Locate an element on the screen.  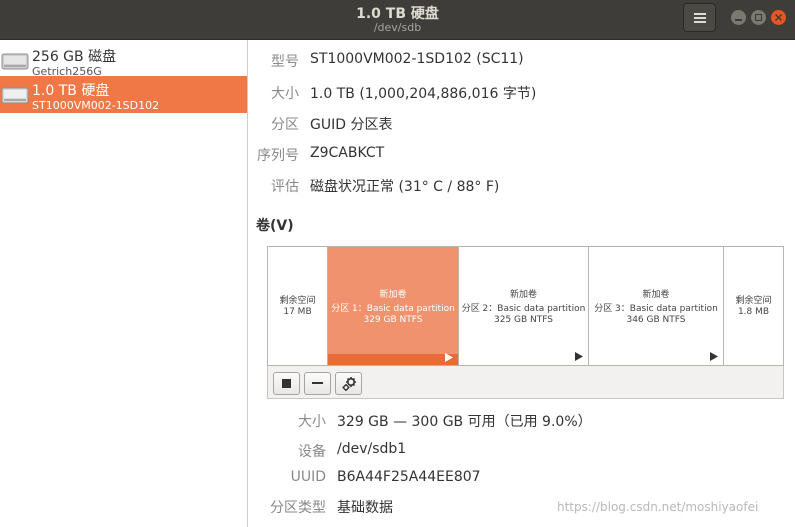
drive-model: ST1000VM002-1SD102 is located at coordinates (96, 105).